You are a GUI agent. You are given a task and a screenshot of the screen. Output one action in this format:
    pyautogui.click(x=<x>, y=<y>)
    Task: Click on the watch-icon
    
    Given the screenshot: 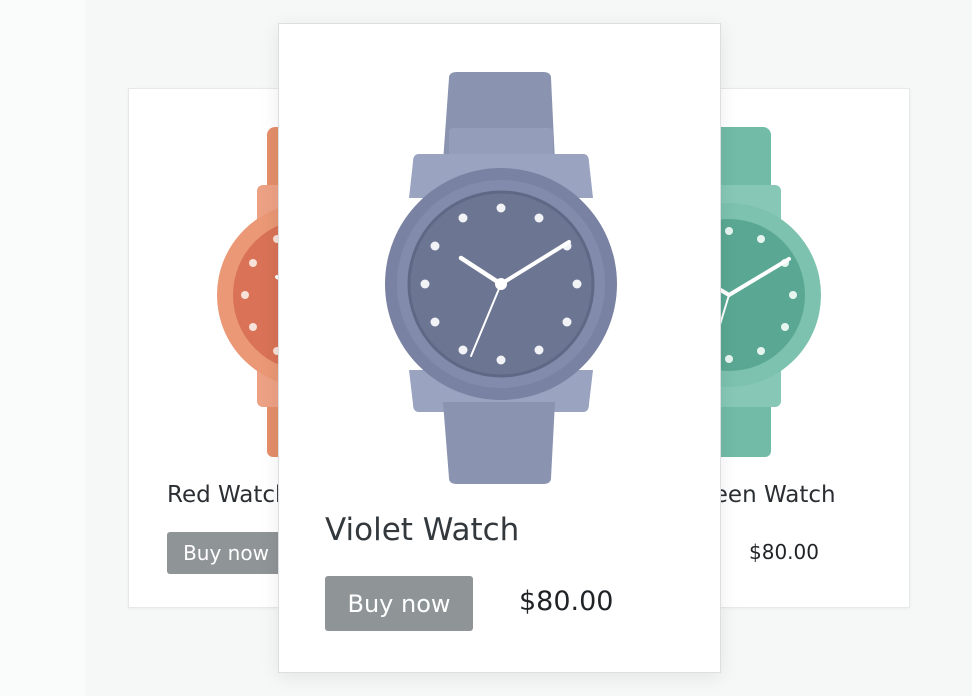 What is the action you would take?
    pyautogui.click(x=501, y=278)
    